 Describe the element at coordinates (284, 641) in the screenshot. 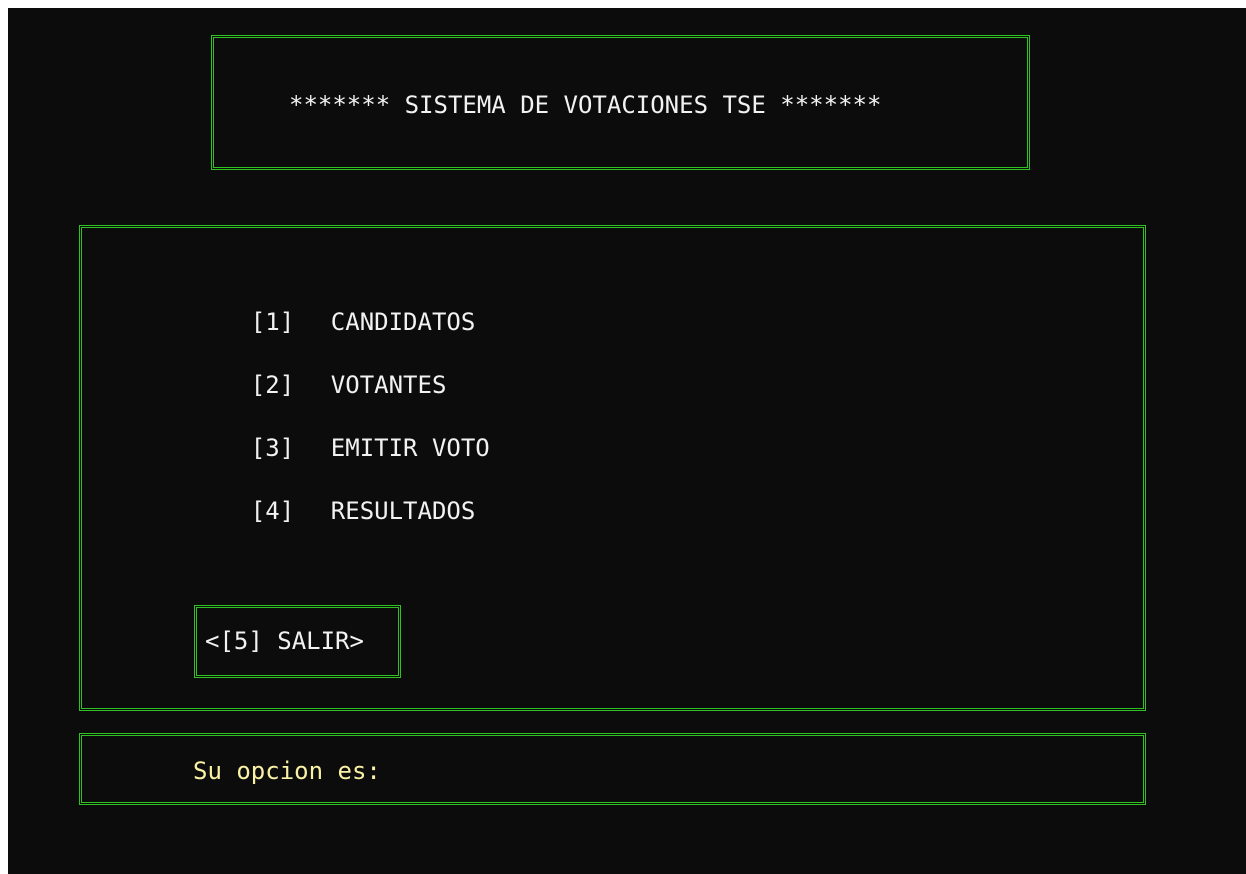

I see `exit-button-label: <[5] SALIR>` at that location.